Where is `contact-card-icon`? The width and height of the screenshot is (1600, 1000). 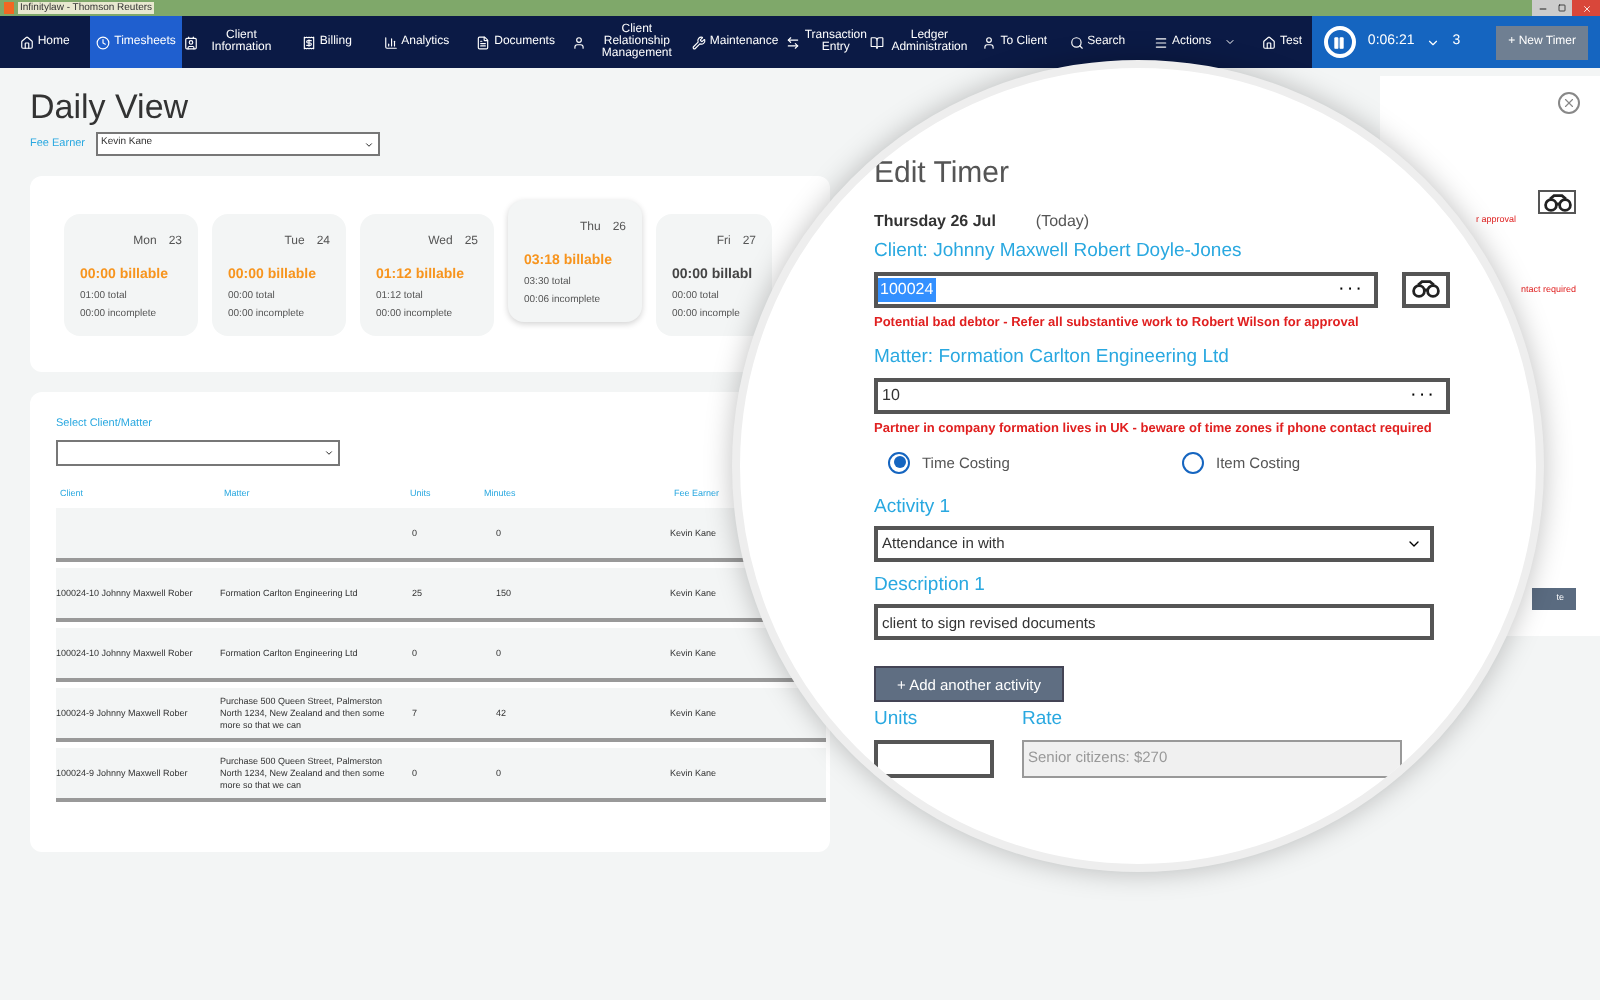 contact-card-icon is located at coordinates (191, 42).